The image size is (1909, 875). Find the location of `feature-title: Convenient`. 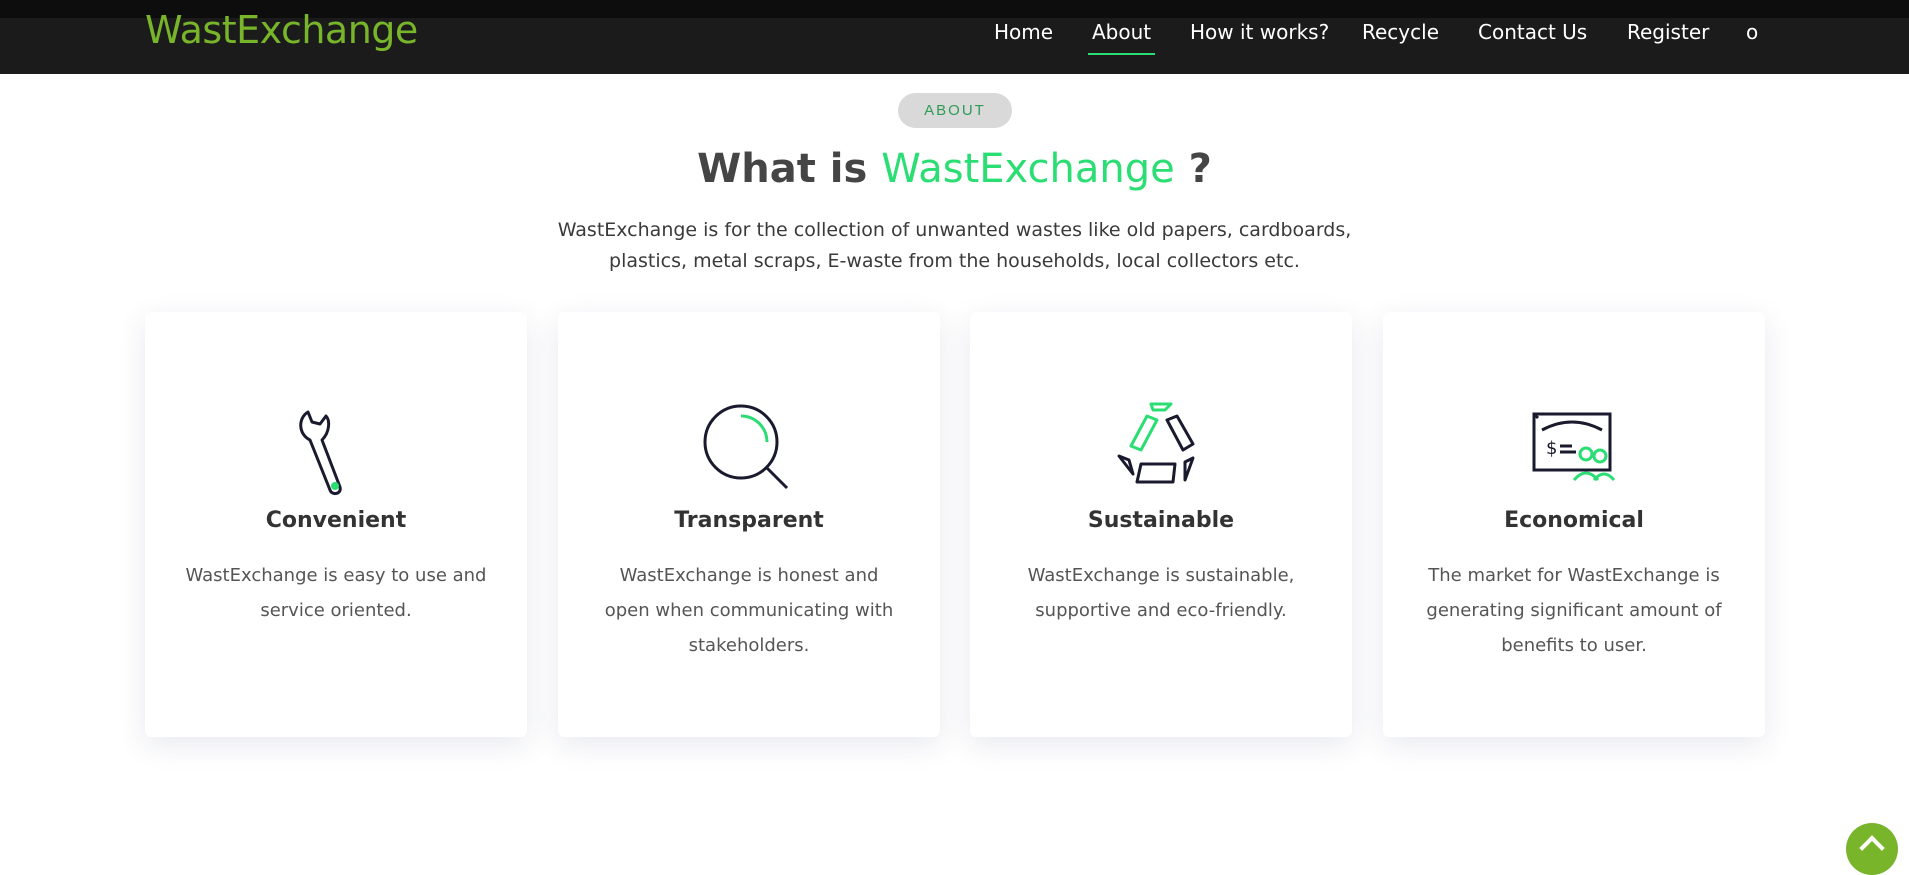

feature-title: Convenient is located at coordinates (336, 520).